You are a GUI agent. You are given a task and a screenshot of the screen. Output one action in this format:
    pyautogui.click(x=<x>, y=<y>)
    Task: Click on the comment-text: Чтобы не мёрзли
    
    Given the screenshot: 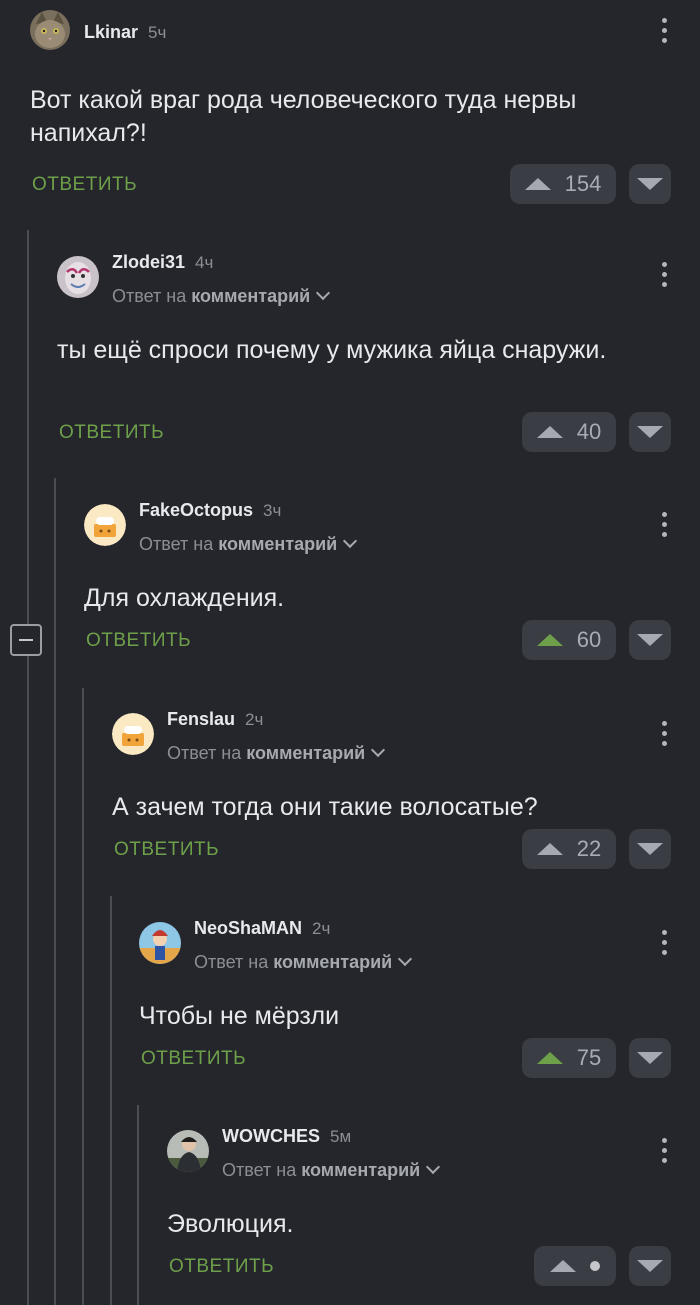 What is the action you would take?
    pyautogui.click(x=239, y=1016)
    